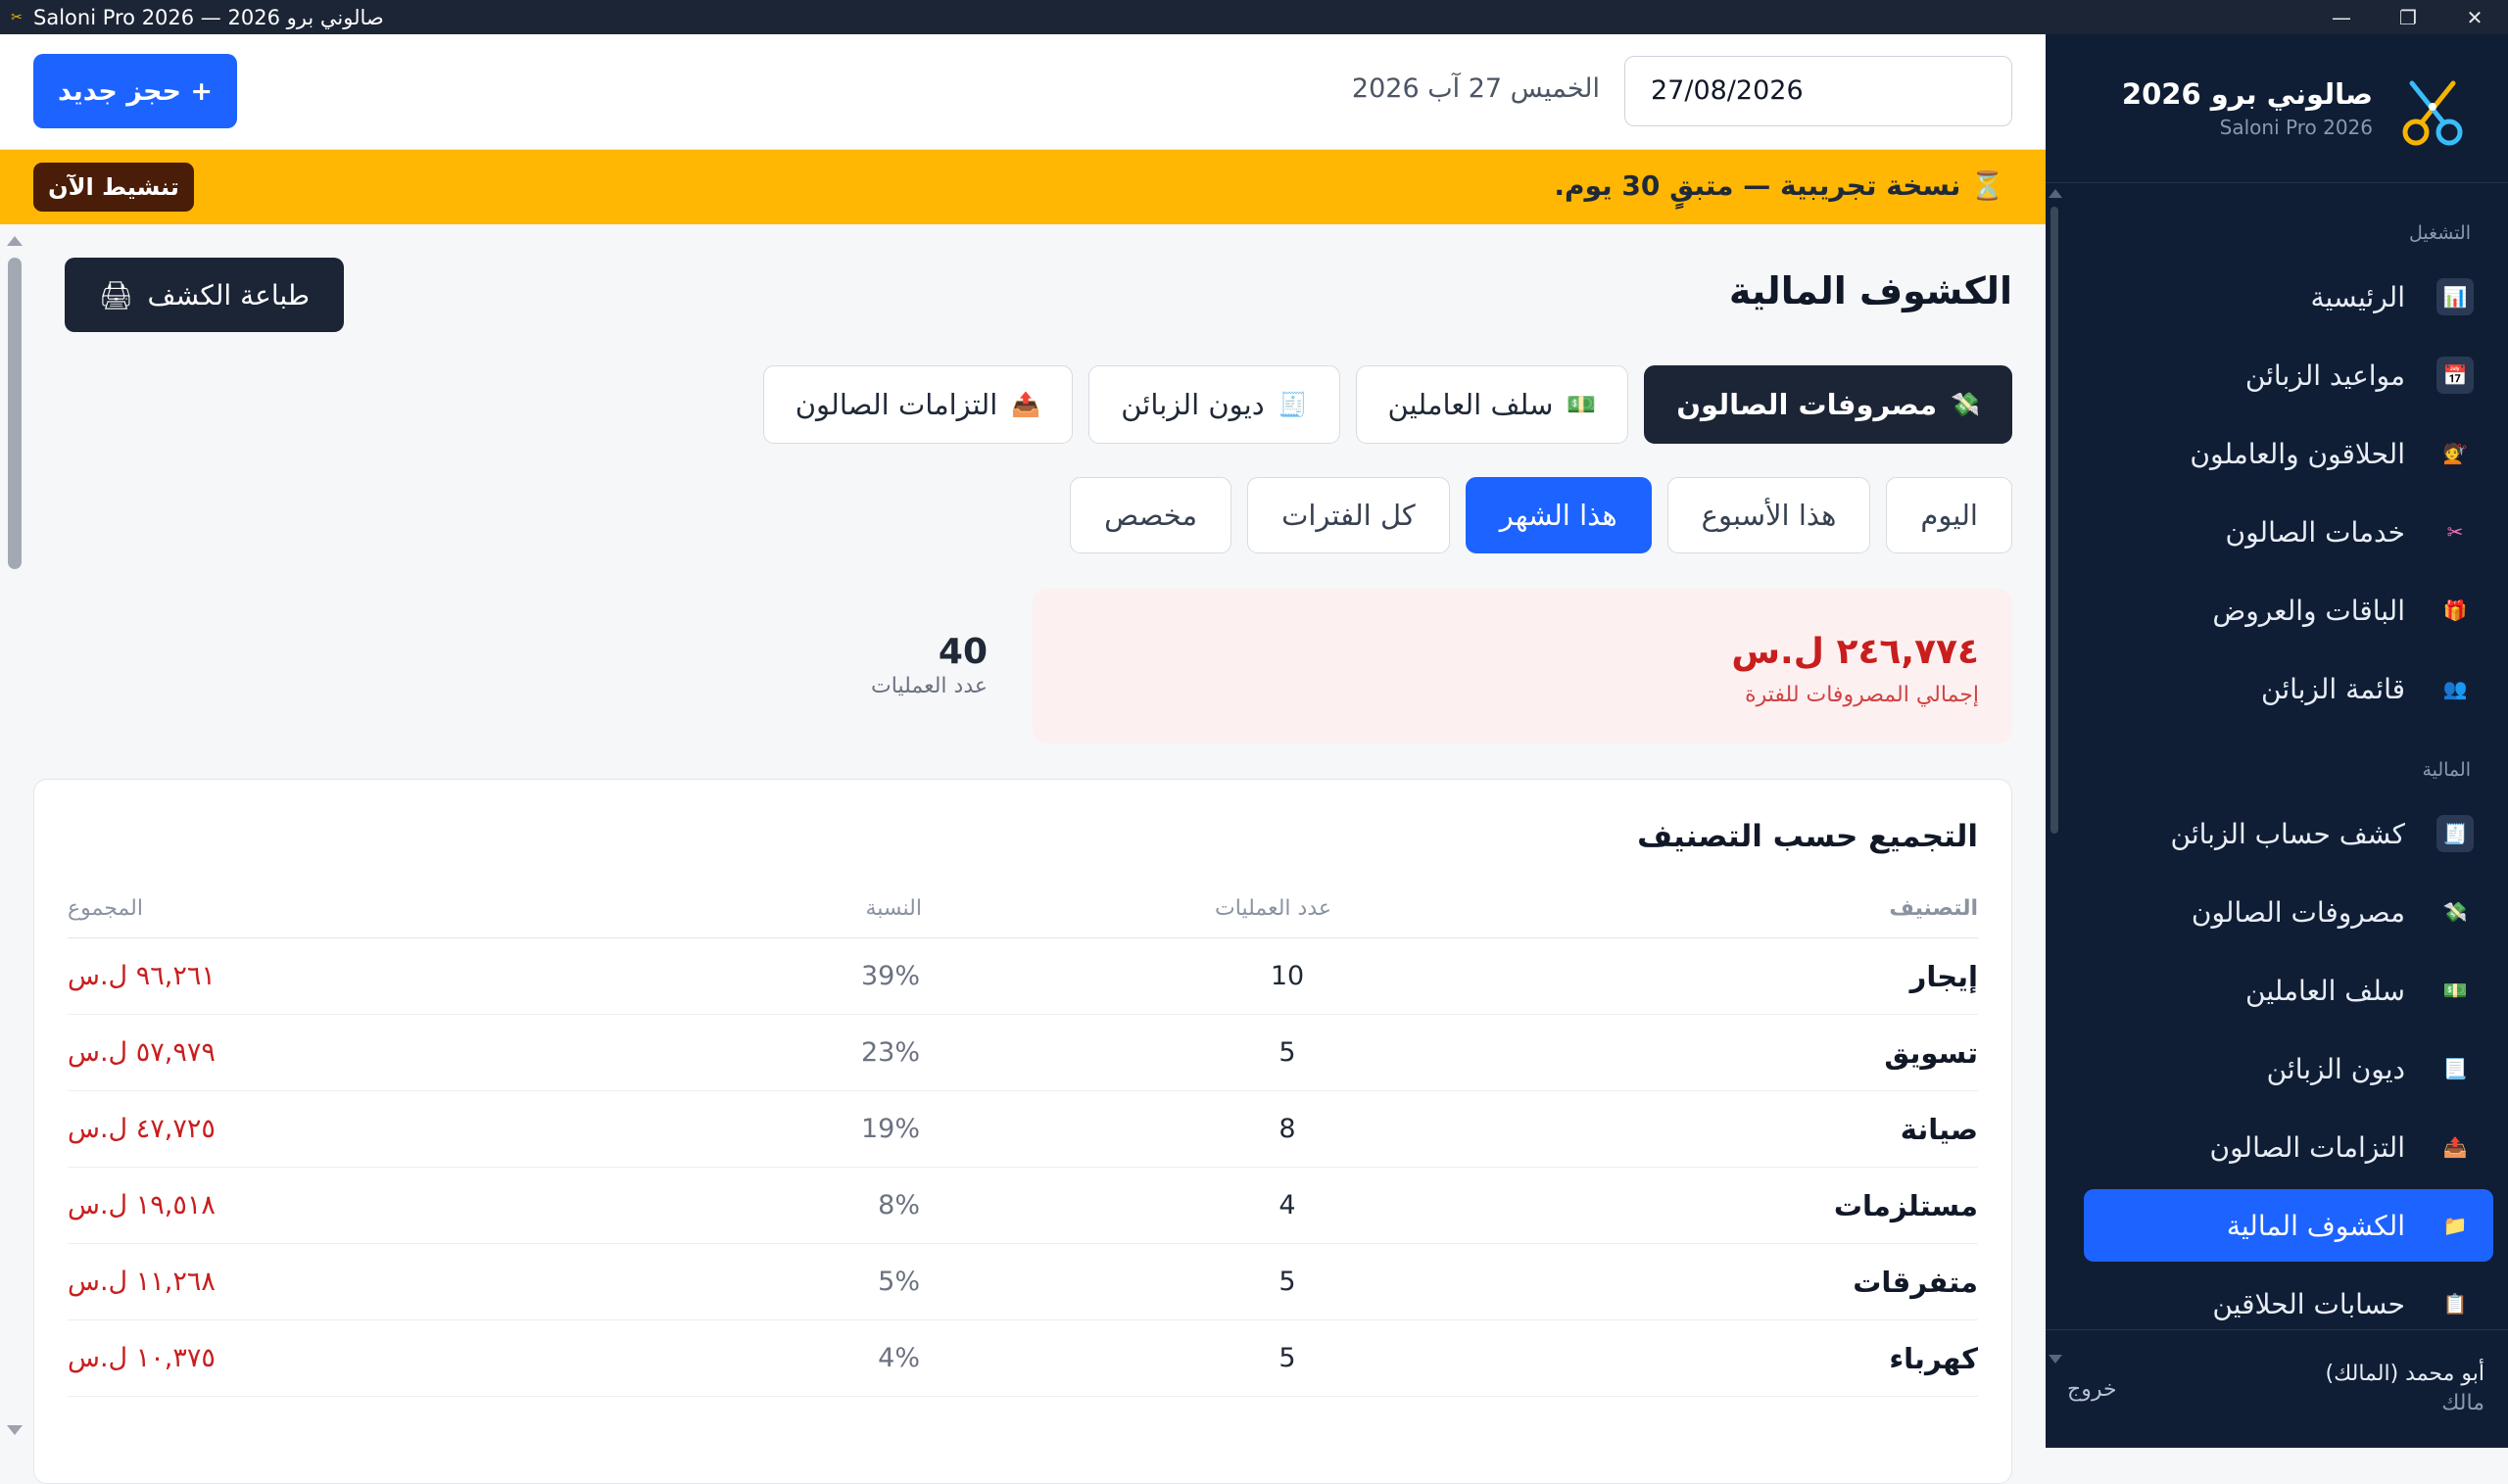 Image resolution: width=2508 pixels, height=1484 pixels. Describe the element at coordinates (918, 404) in the screenshot. I see `tab-salon-obligations: 📤 التزامات الصالون` at that location.